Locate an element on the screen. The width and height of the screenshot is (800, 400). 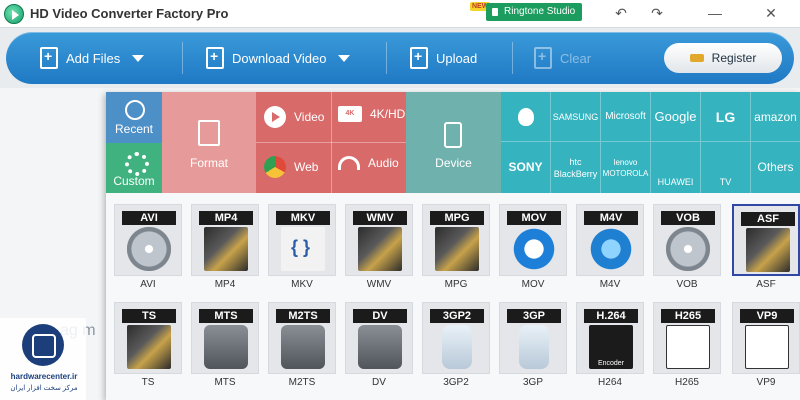
subtab-video: Video is located at coordinates (294, 117).